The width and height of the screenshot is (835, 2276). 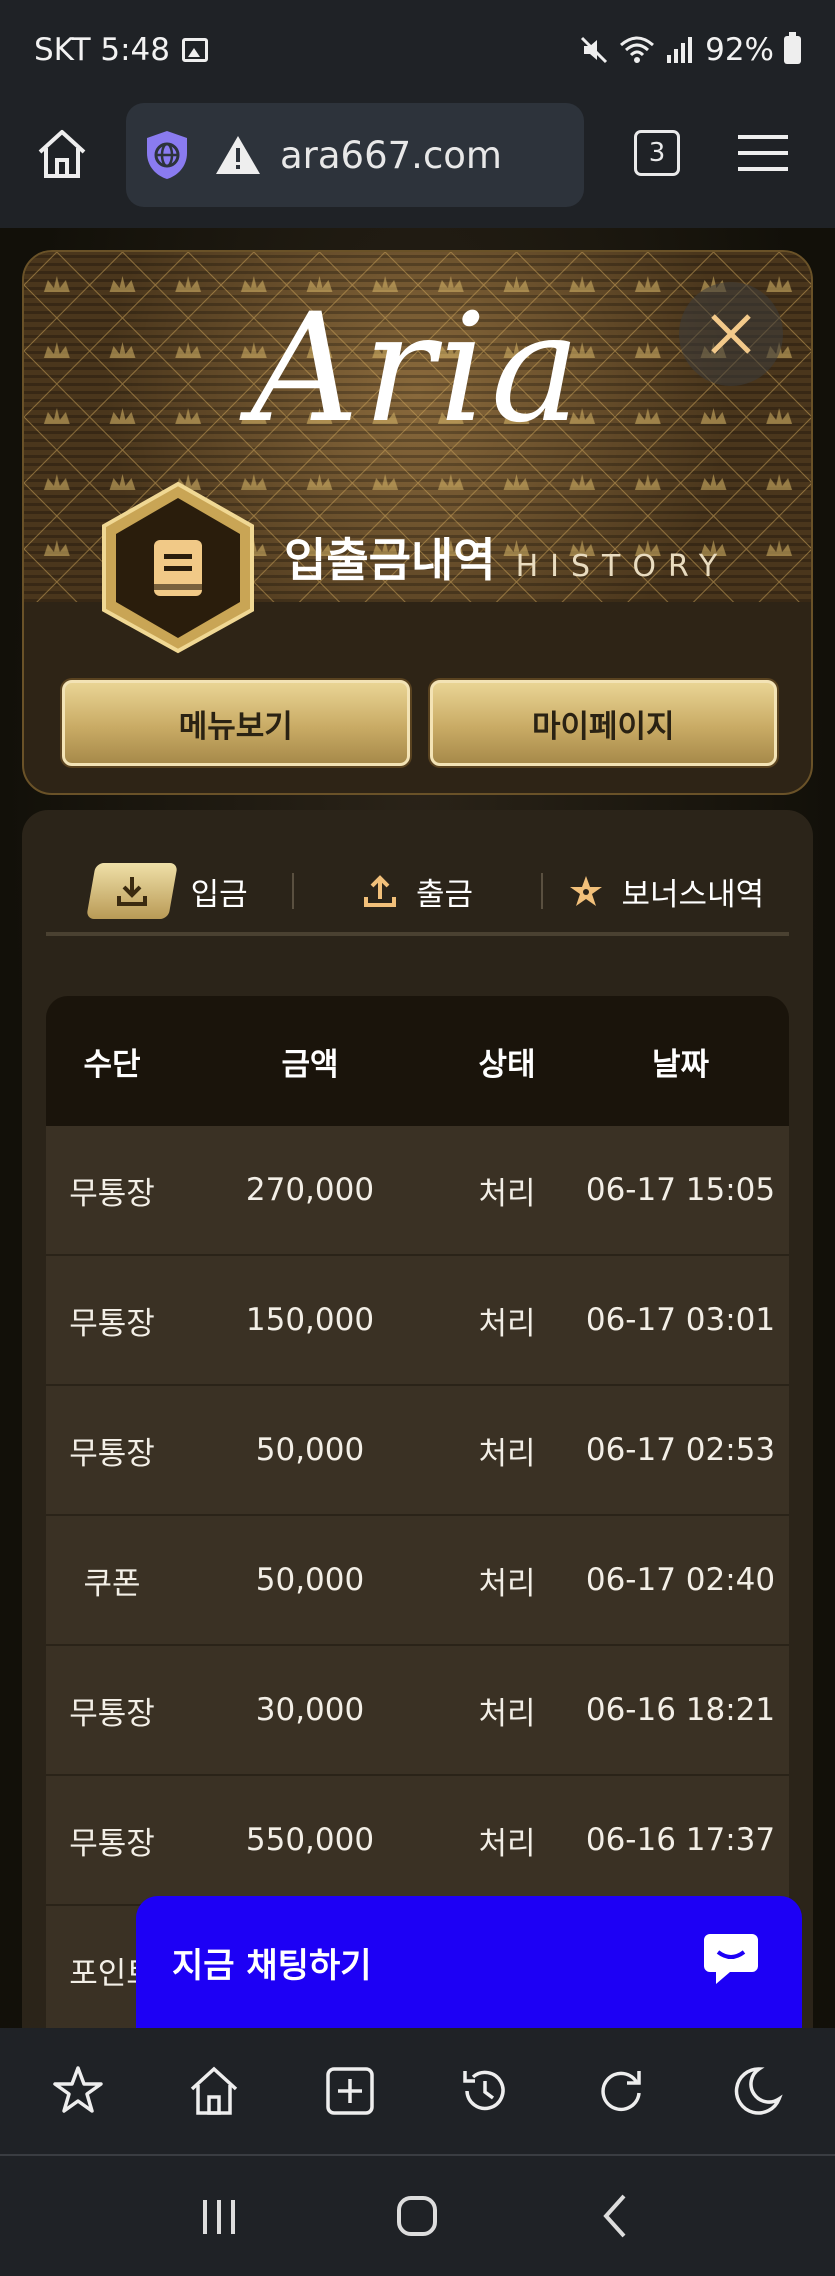 What do you see at coordinates (102, 50) in the screenshot?
I see `carrier-time: SKT 5:48` at bounding box center [102, 50].